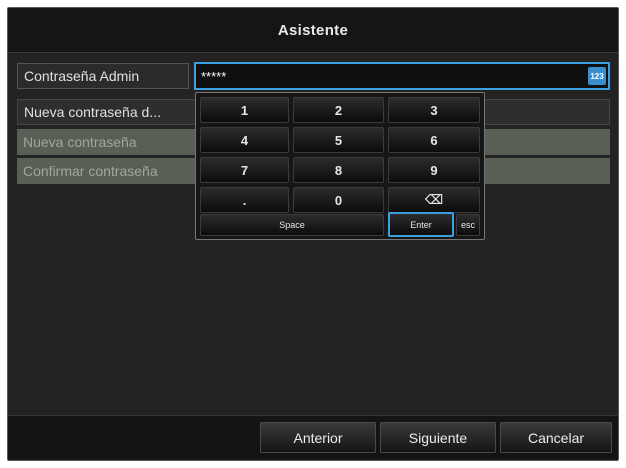 The width and height of the screenshot is (626, 468). I want to click on key-space: Space, so click(292, 225).